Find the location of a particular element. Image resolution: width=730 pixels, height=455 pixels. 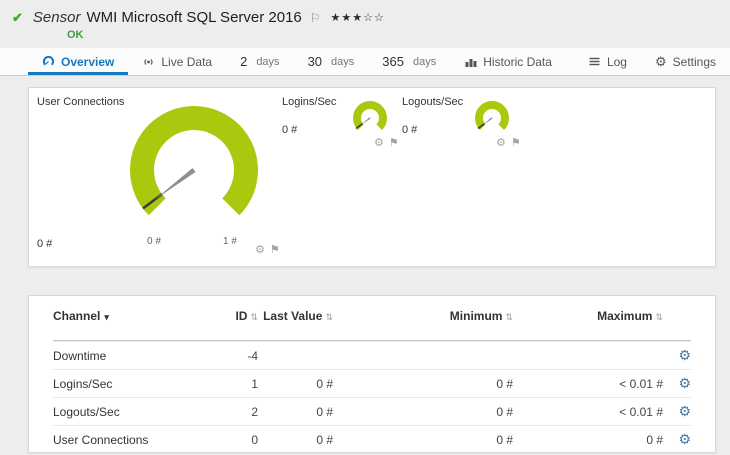

column-header-maximum: Maximum ⇅ is located at coordinates (588, 316).